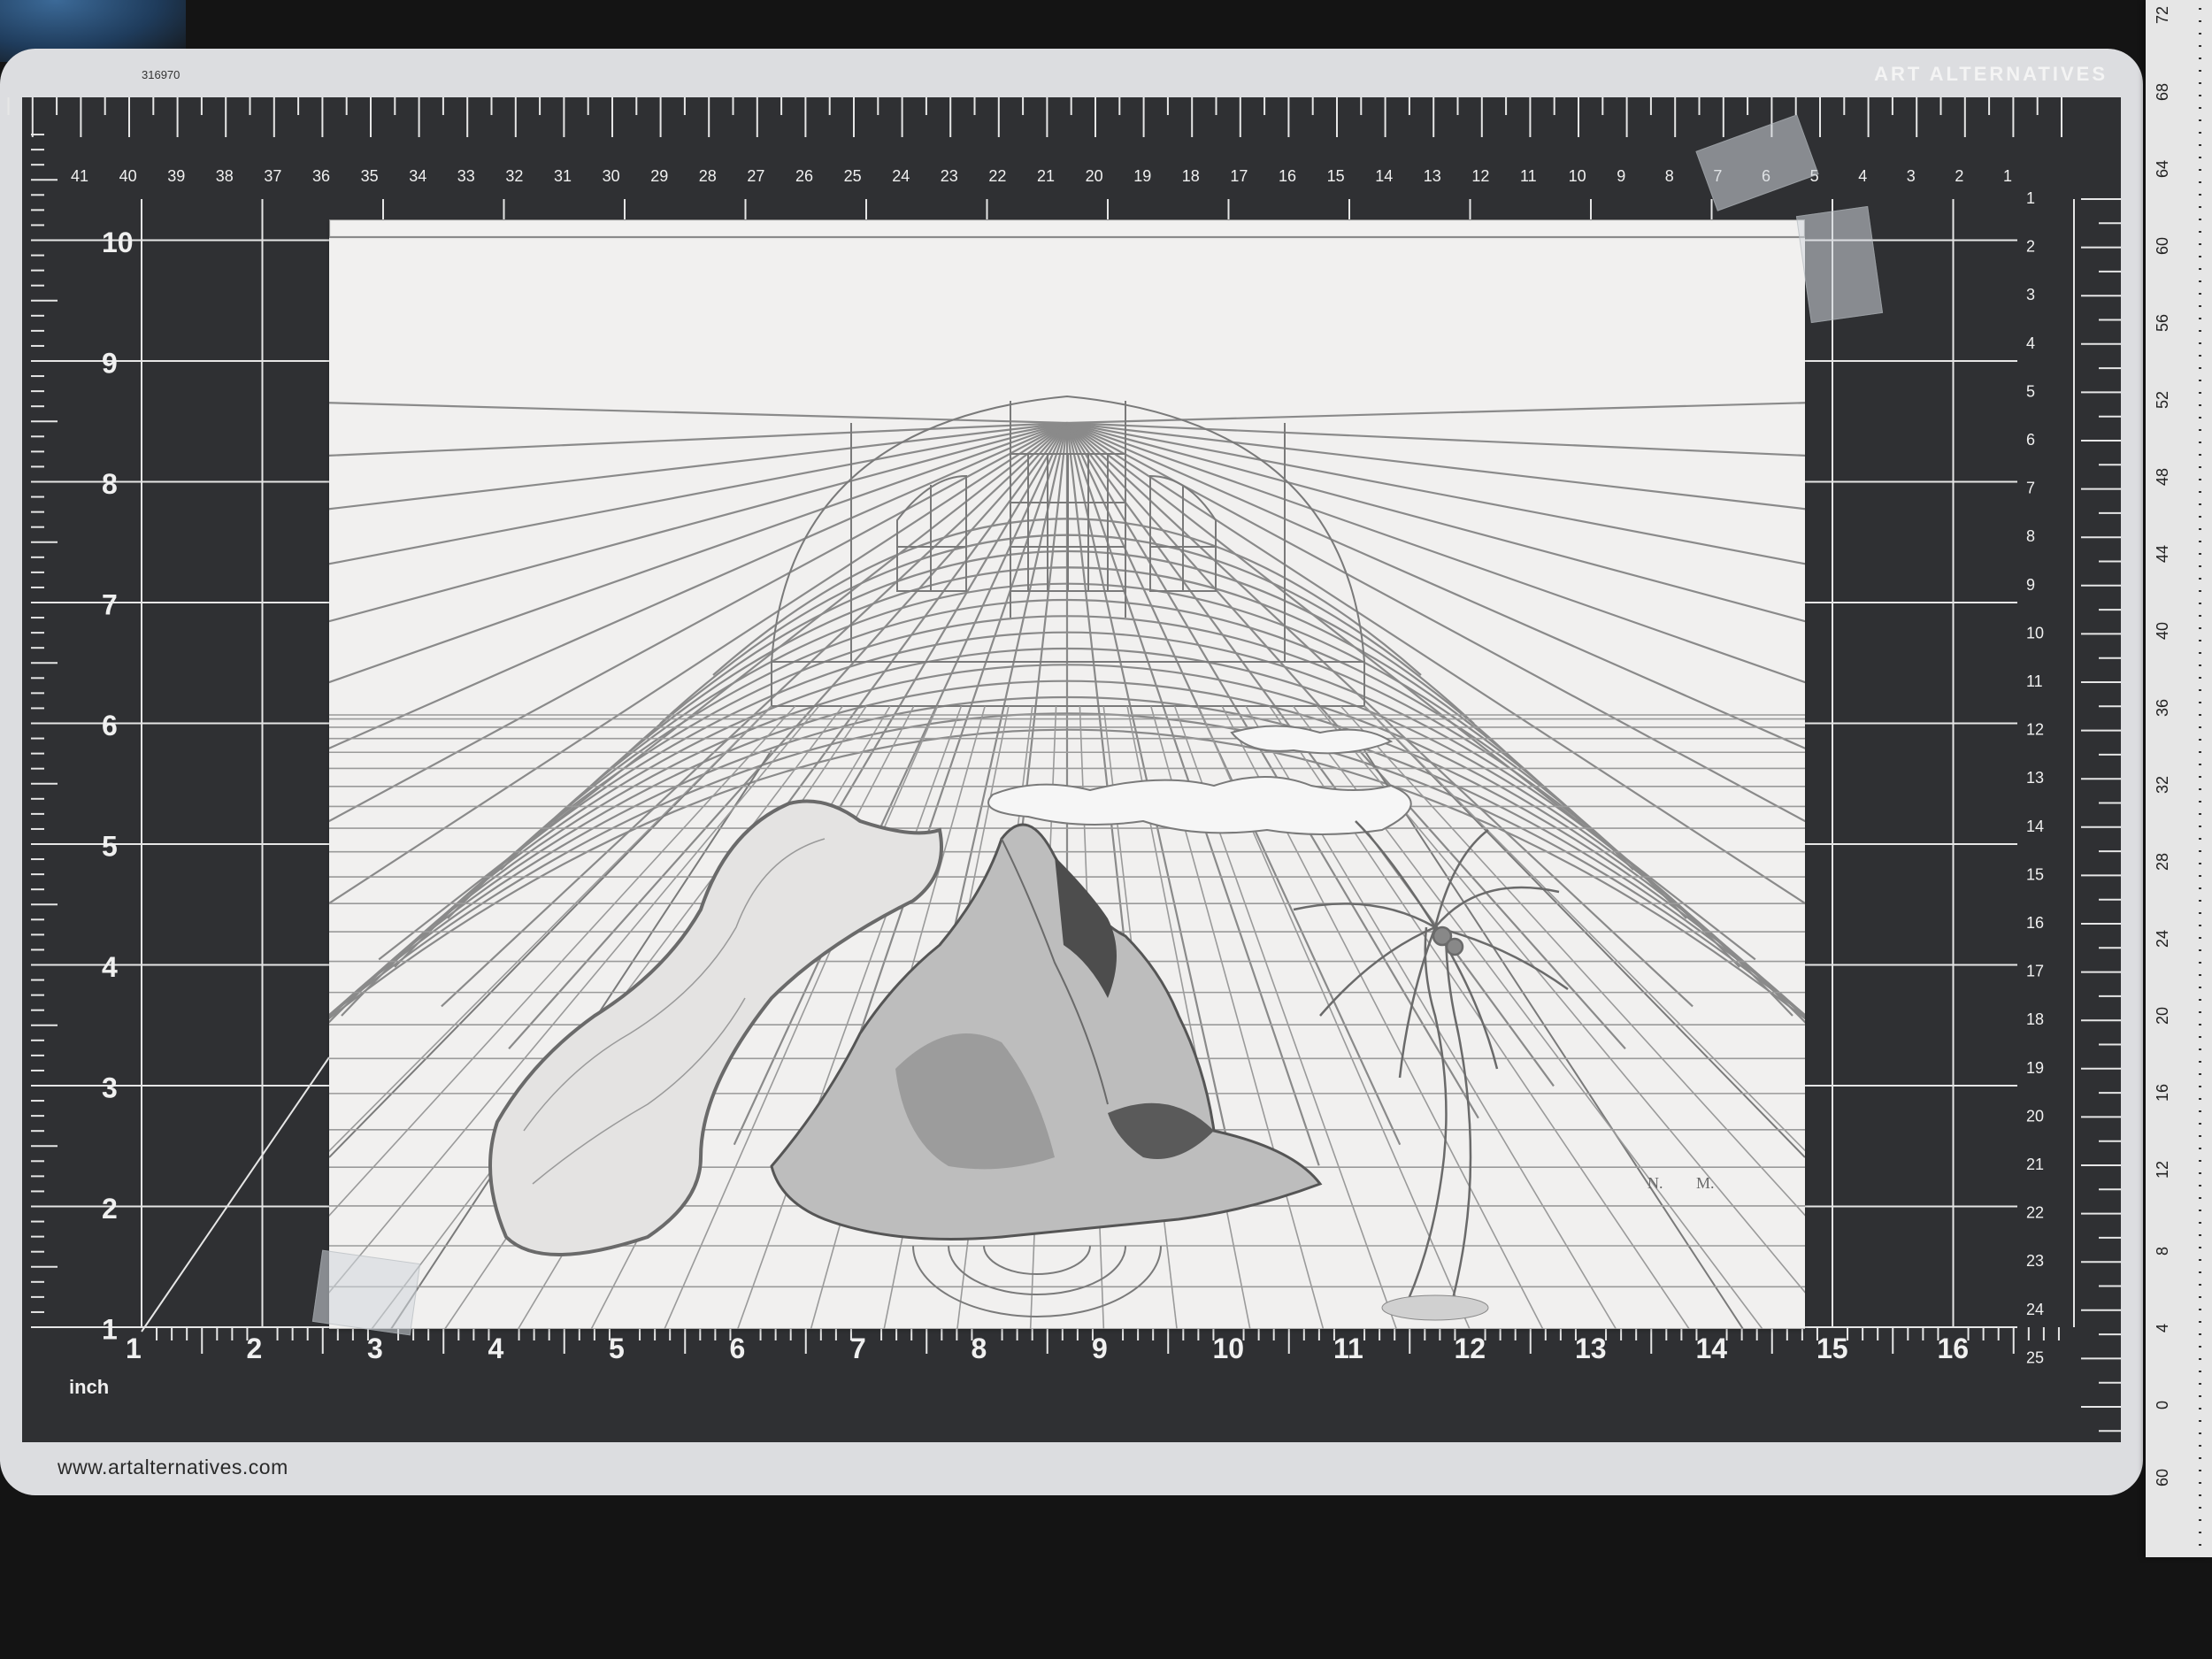 This screenshot has height=1659, width=2212. Describe the element at coordinates (176, 176) in the screenshot. I see `top-cm-number: 39` at that location.